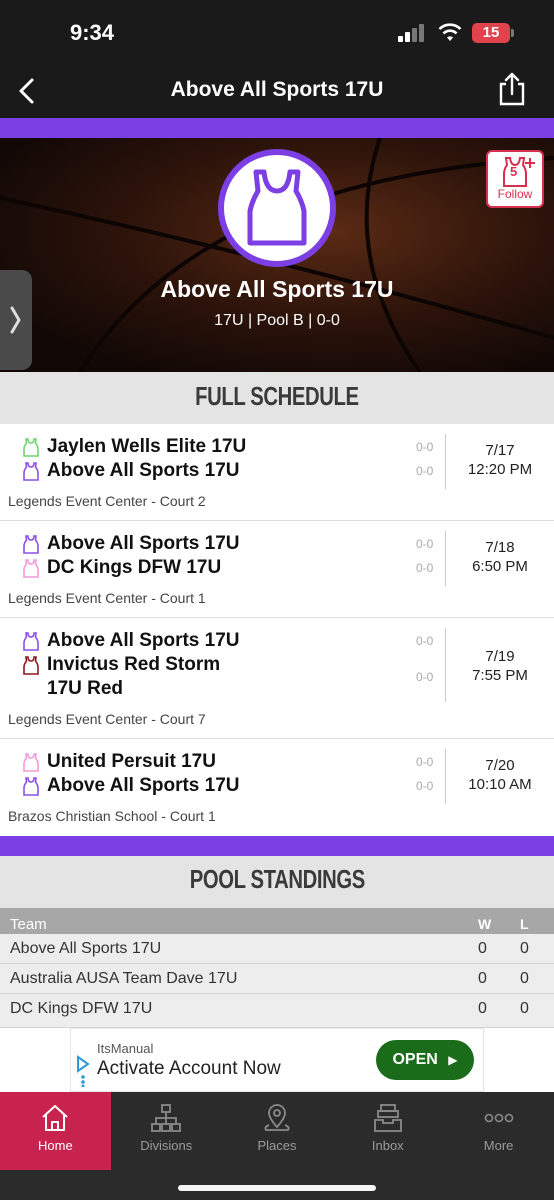 This screenshot has width=554, height=1200. Describe the element at coordinates (277, 33) in the screenshot. I see `status-bar: 9:34 15` at that location.